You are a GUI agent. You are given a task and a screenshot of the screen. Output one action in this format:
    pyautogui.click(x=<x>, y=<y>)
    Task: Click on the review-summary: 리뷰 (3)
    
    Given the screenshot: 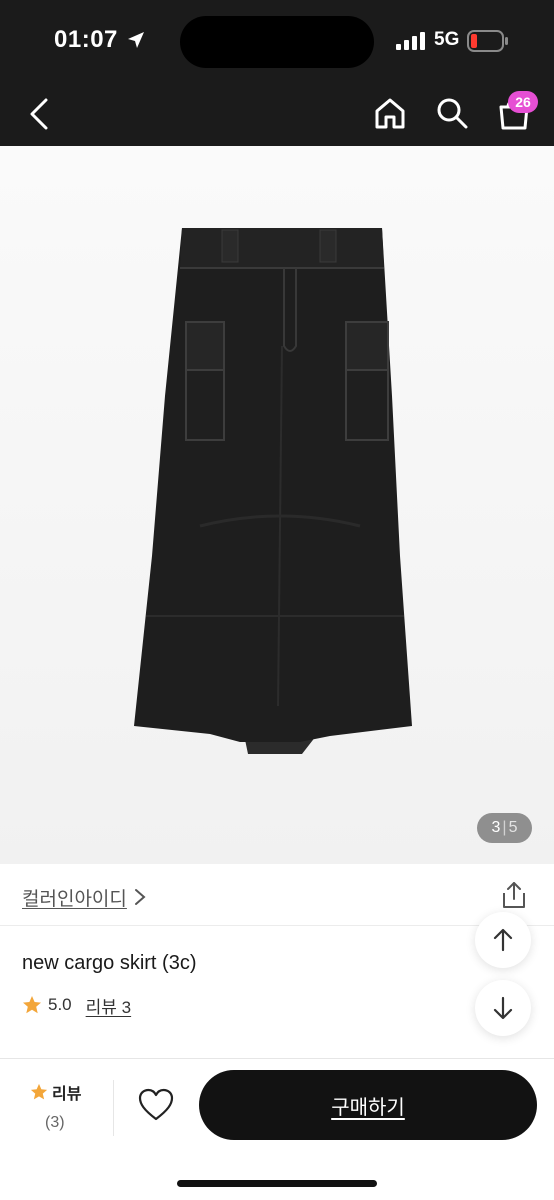 What is the action you would take?
    pyautogui.click(x=60, y=1106)
    